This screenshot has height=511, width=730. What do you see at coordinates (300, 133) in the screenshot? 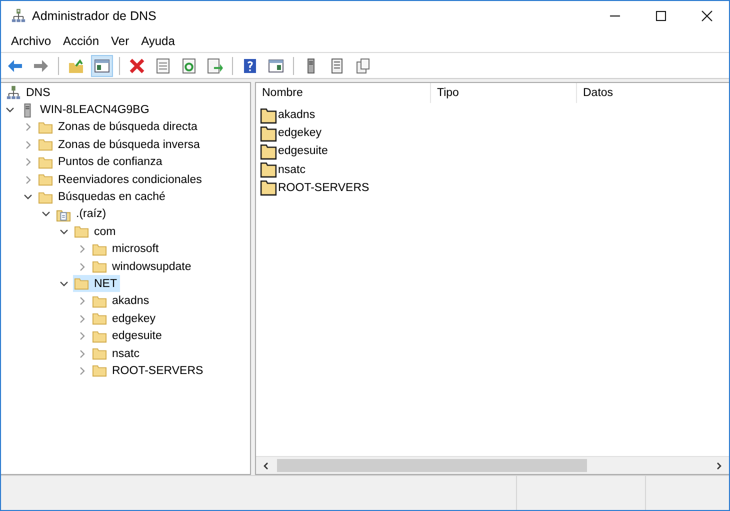
I see `list-item: edgekey` at bounding box center [300, 133].